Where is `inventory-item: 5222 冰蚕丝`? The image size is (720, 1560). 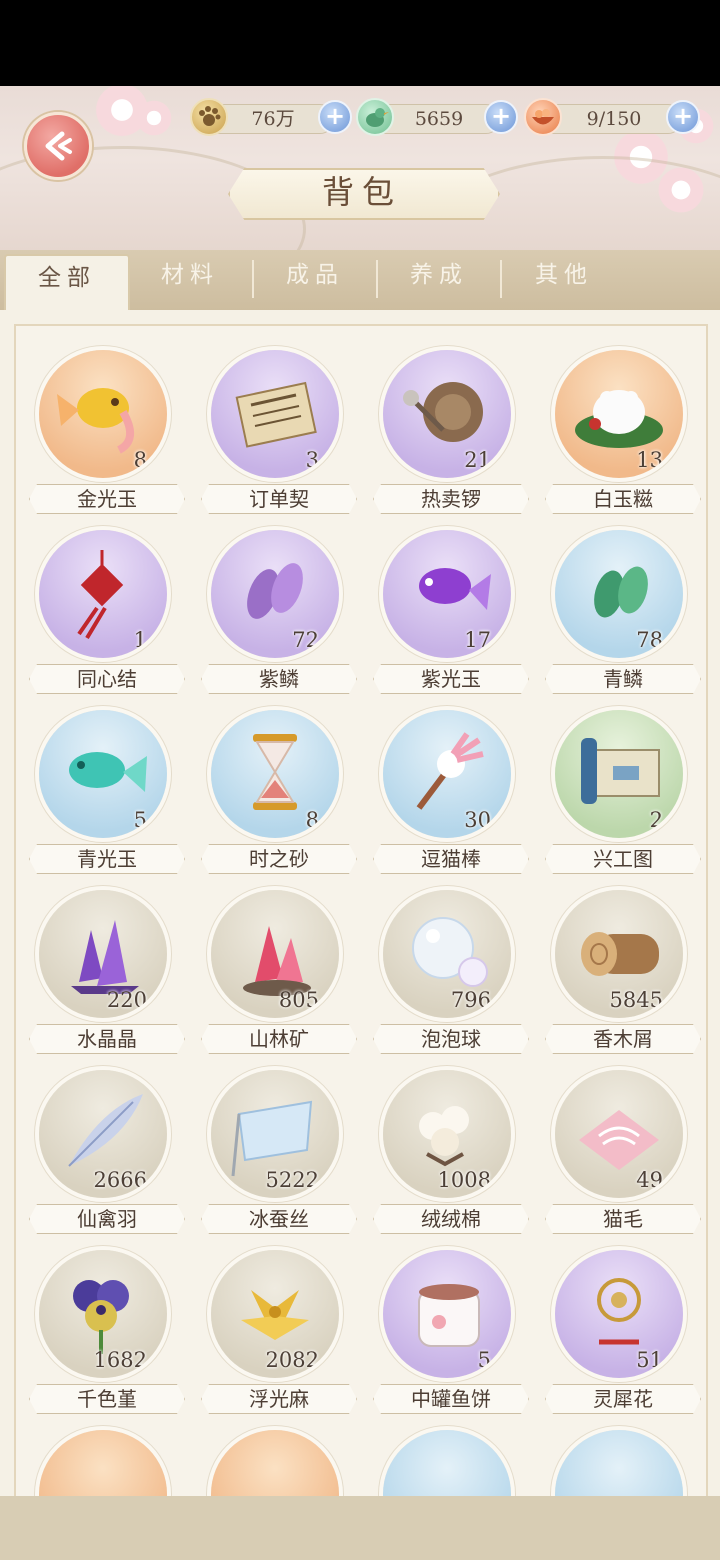
inventory-item: 5222 冰蚕丝 is located at coordinates (278, 1149).